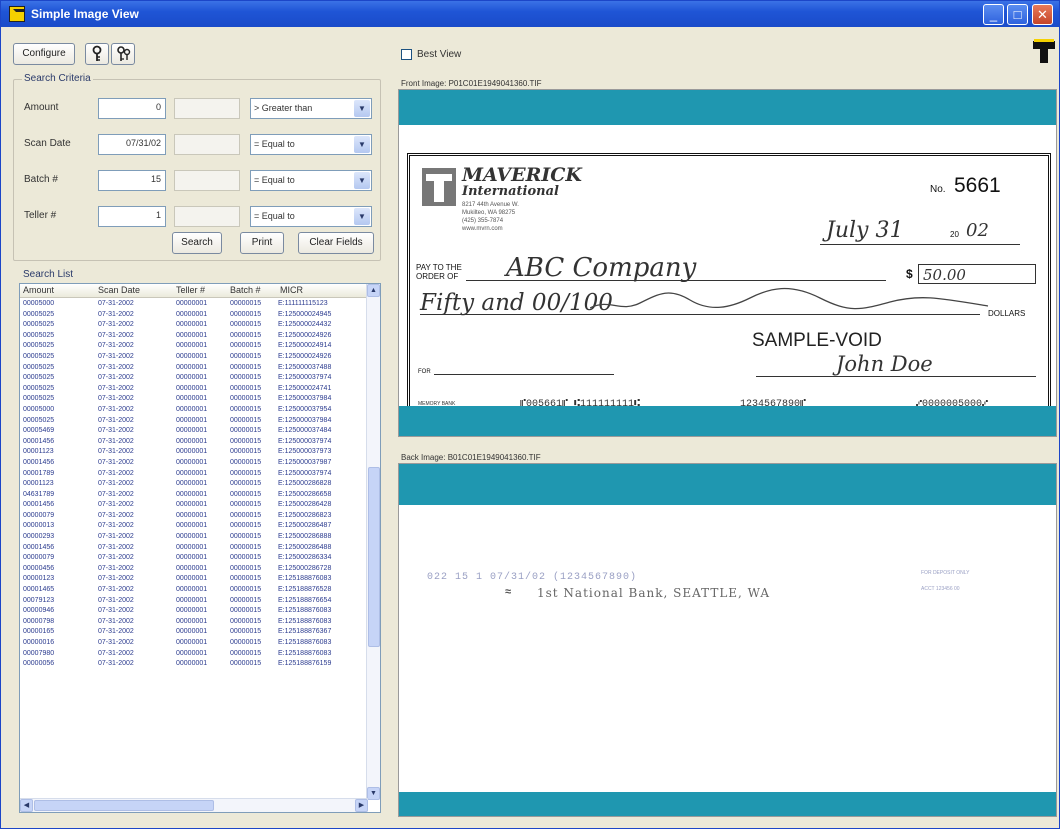 The width and height of the screenshot is (1060, 829). Describe the element at coordinates (190, 290) in the screenshot. I see `col-teller: Teller #` at that location.